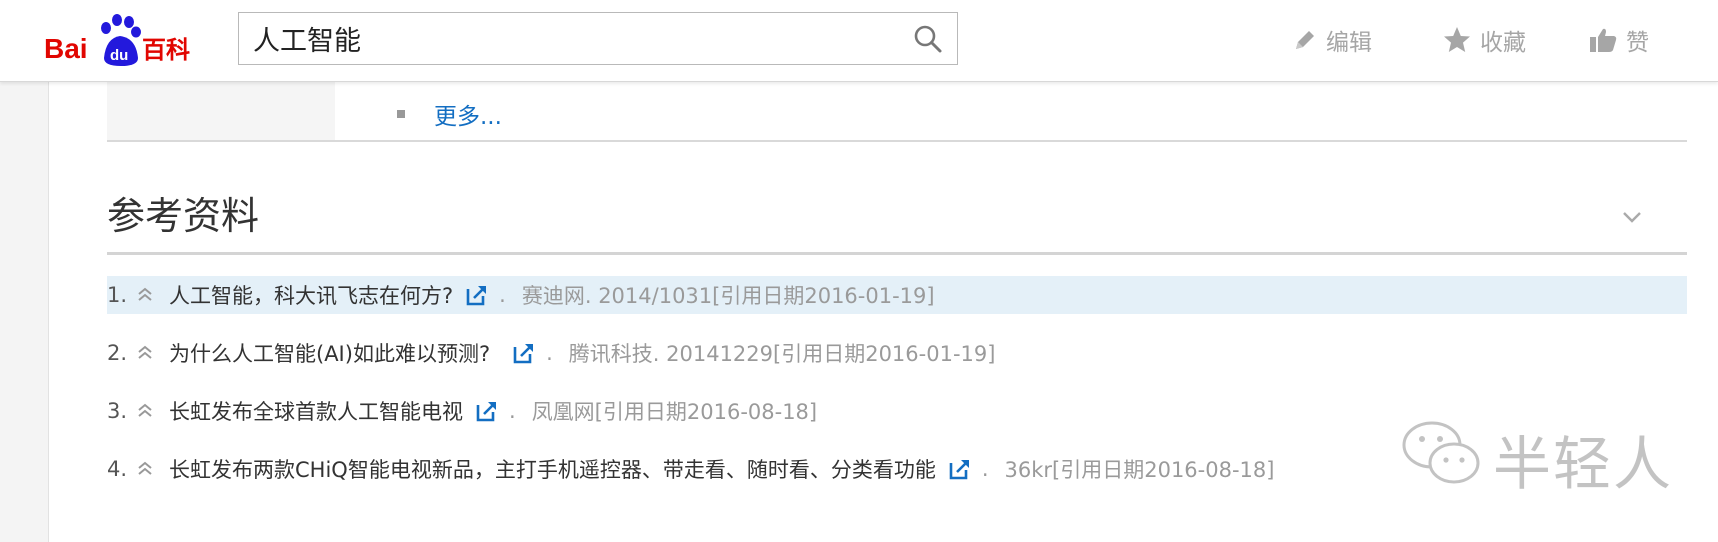 This screenshot has height=542, width=1718. I want to click on svg-text: Bai, so click(66, 48).